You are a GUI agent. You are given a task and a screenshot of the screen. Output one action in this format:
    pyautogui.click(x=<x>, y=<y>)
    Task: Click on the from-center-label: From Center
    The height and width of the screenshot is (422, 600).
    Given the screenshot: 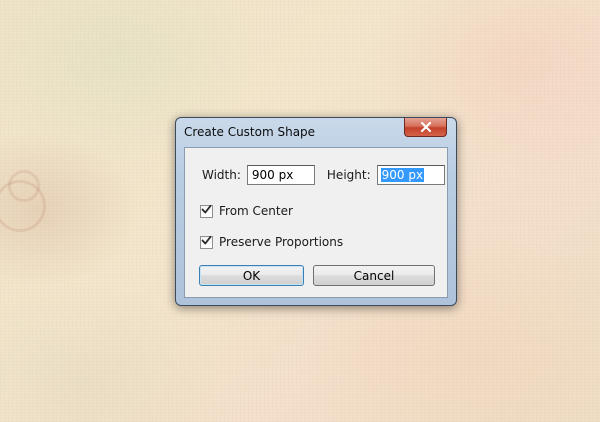 What is the action you would take?
    pyautogui.click(x=256, y=211)
    